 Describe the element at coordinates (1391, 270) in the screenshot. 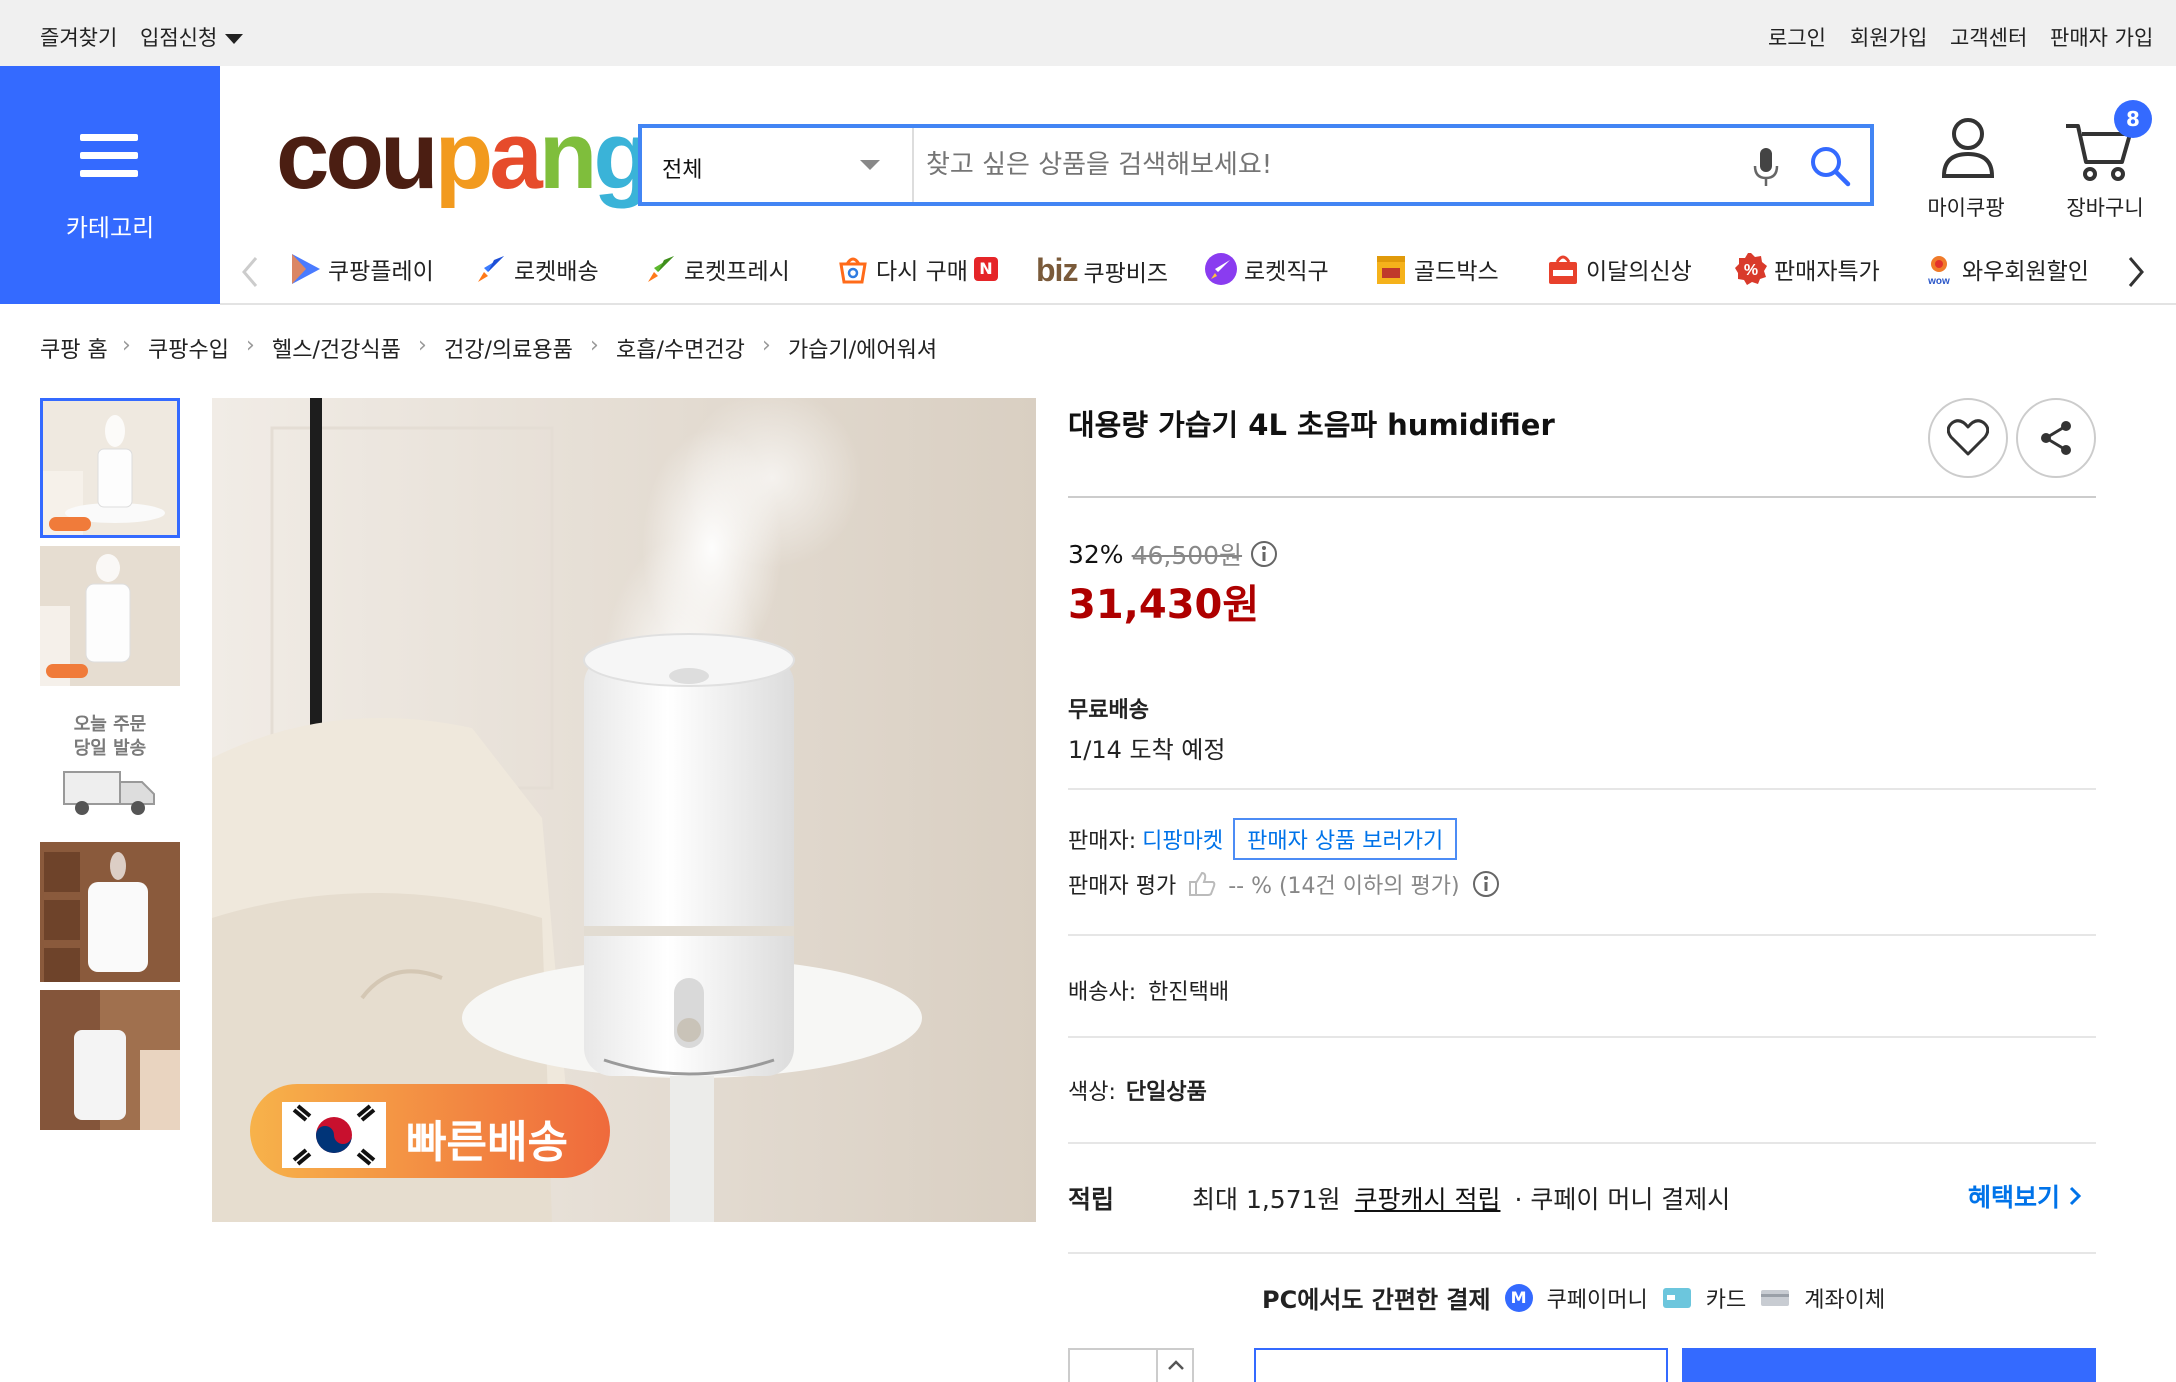

I see `goldbox-icon` at that location.